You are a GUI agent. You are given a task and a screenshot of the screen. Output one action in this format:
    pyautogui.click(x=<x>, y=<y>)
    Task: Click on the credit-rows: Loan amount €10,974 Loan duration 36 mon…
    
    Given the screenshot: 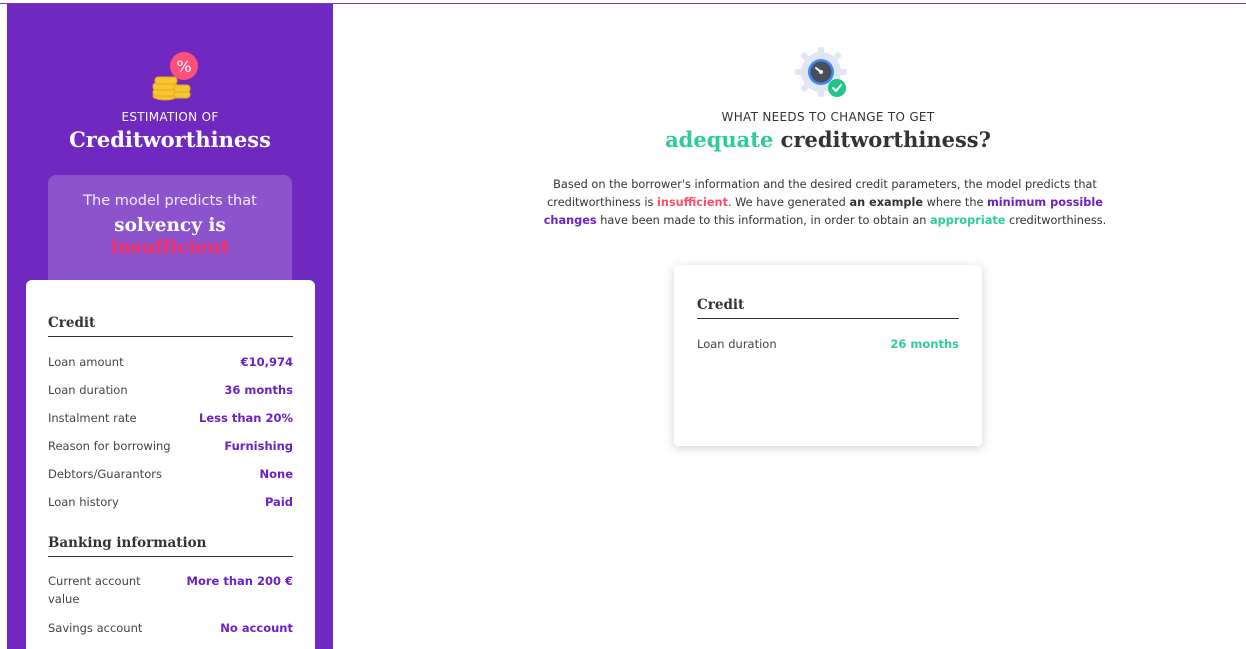 What is the action you would take?
    pyautogui.click(x=170, y=439)
    